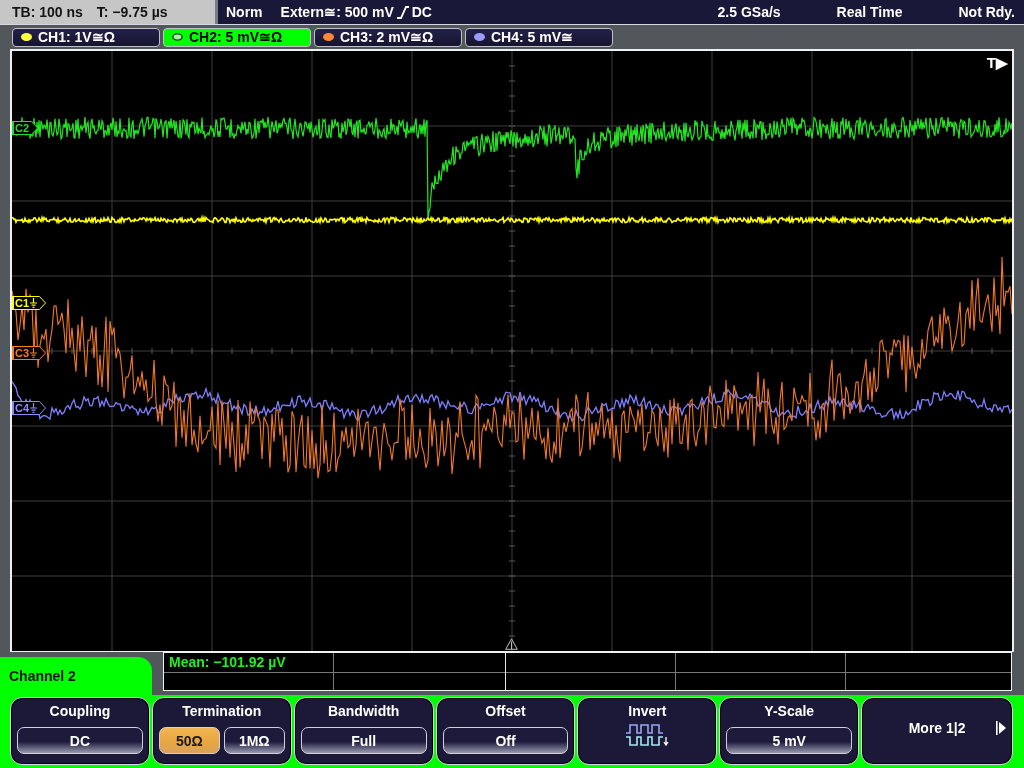 This screenshot has height=768, width=1024. What do you see at coordinates (244, 12) in the screenshot?
I see `trigger-mode-label: Norm` at bounding box center [244, 12].